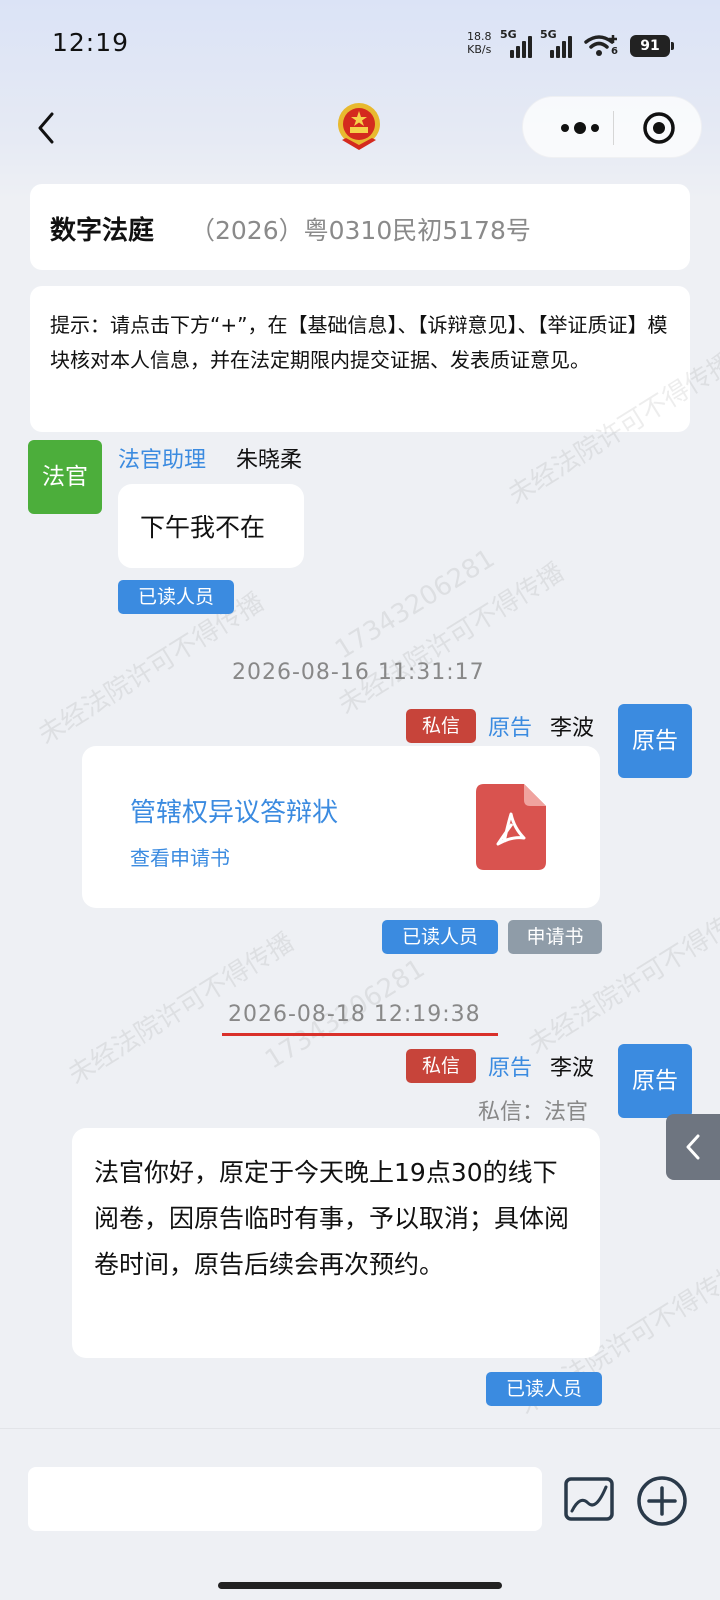  What do you see at coordinates (360, 46) in the screenshot?
I see `status-bar: 12:19 18.8 KB/s 5G 5G 6 91` at bounding box center [360, 46].